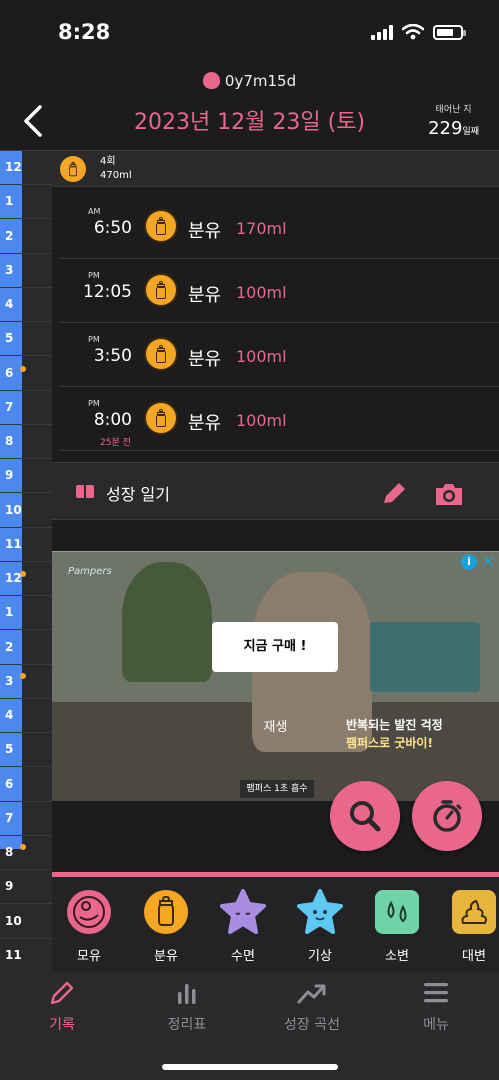  What do you see at coordinates (488, 561) in the screenshot?
I see `ad-close-icon: ✕` at bounding box center [488, 561].